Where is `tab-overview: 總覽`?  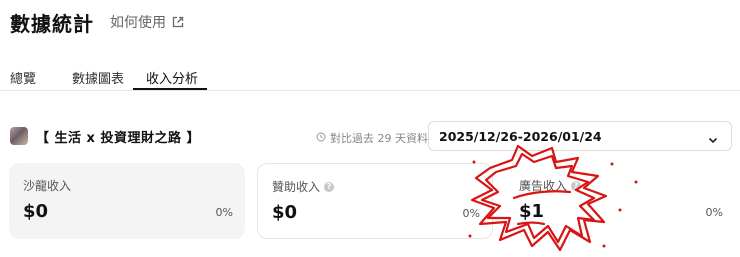
tab-overview: 總覽 is located at coordinates (23, 77).